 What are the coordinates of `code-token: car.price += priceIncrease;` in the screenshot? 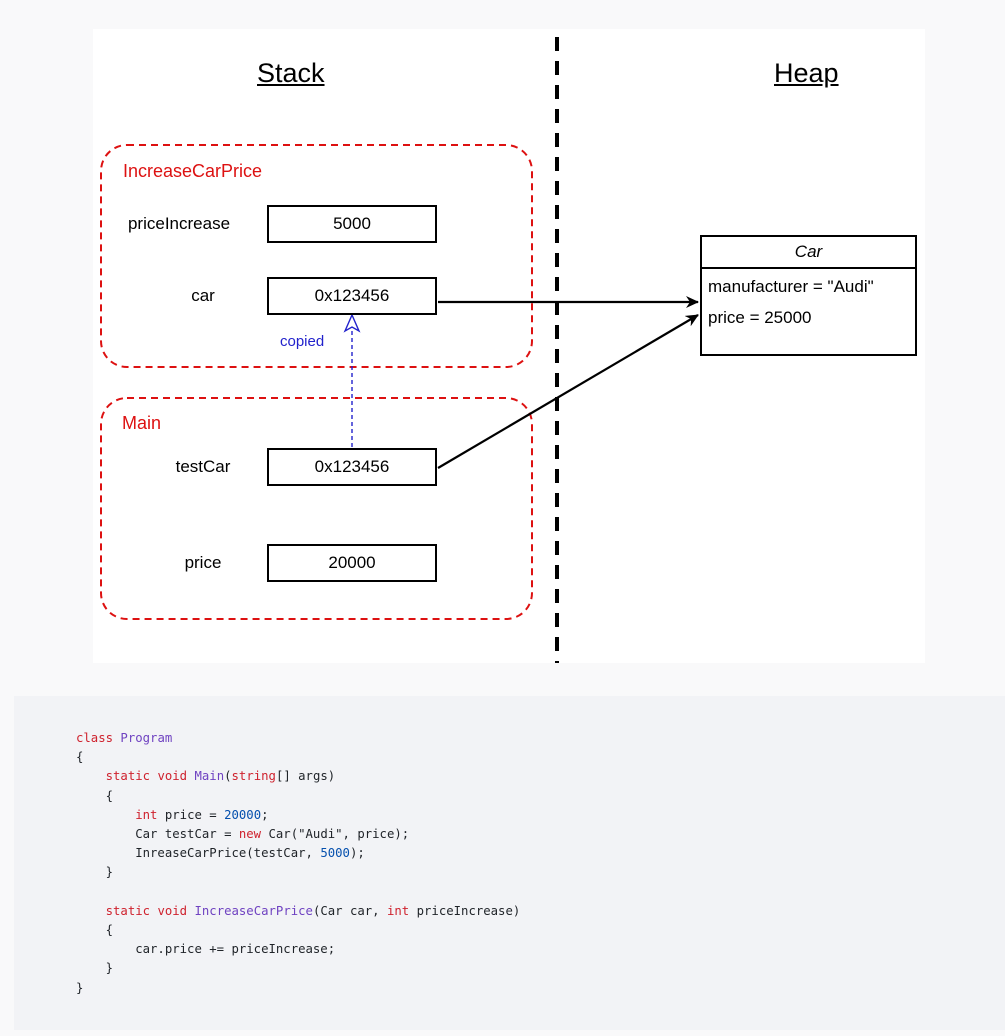 It's located at (206, 949).